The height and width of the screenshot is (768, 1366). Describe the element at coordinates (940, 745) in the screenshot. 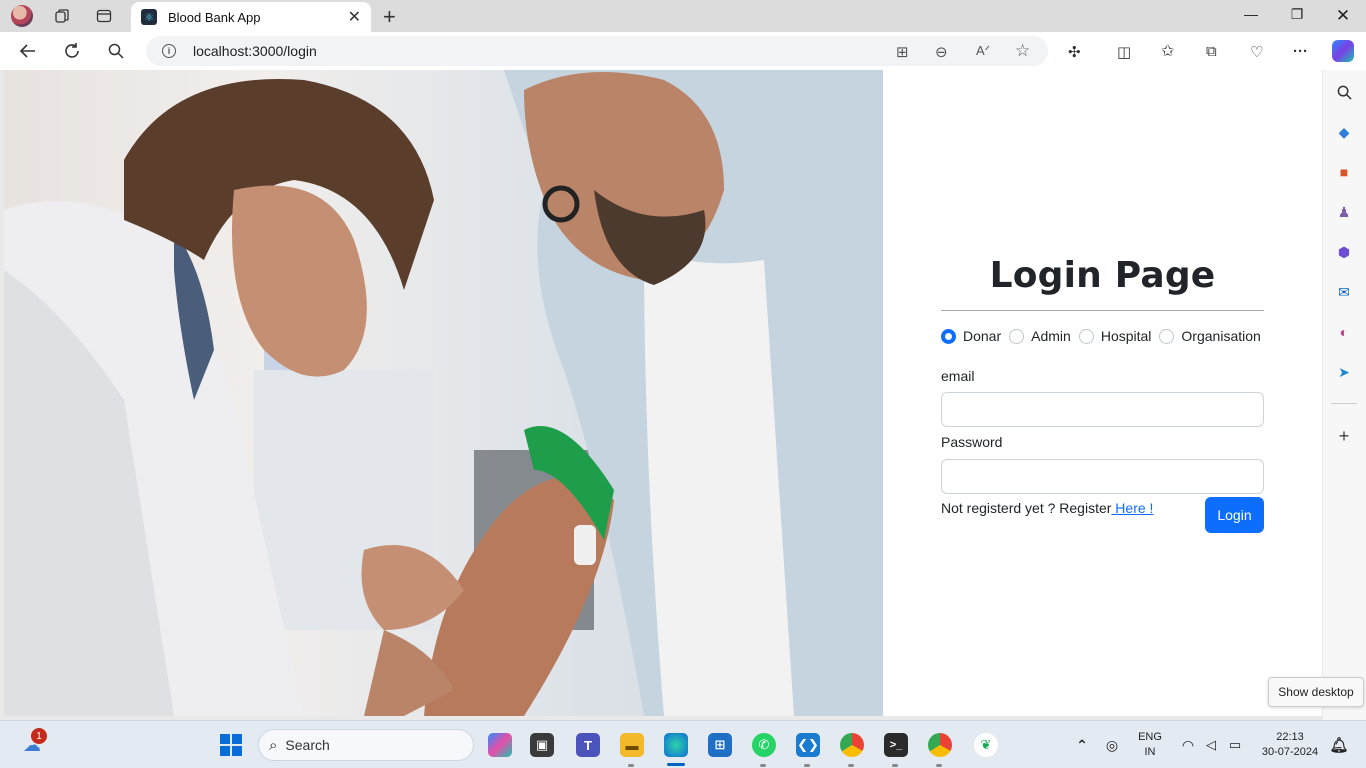

I see `chrome-profile-icon` at that location.